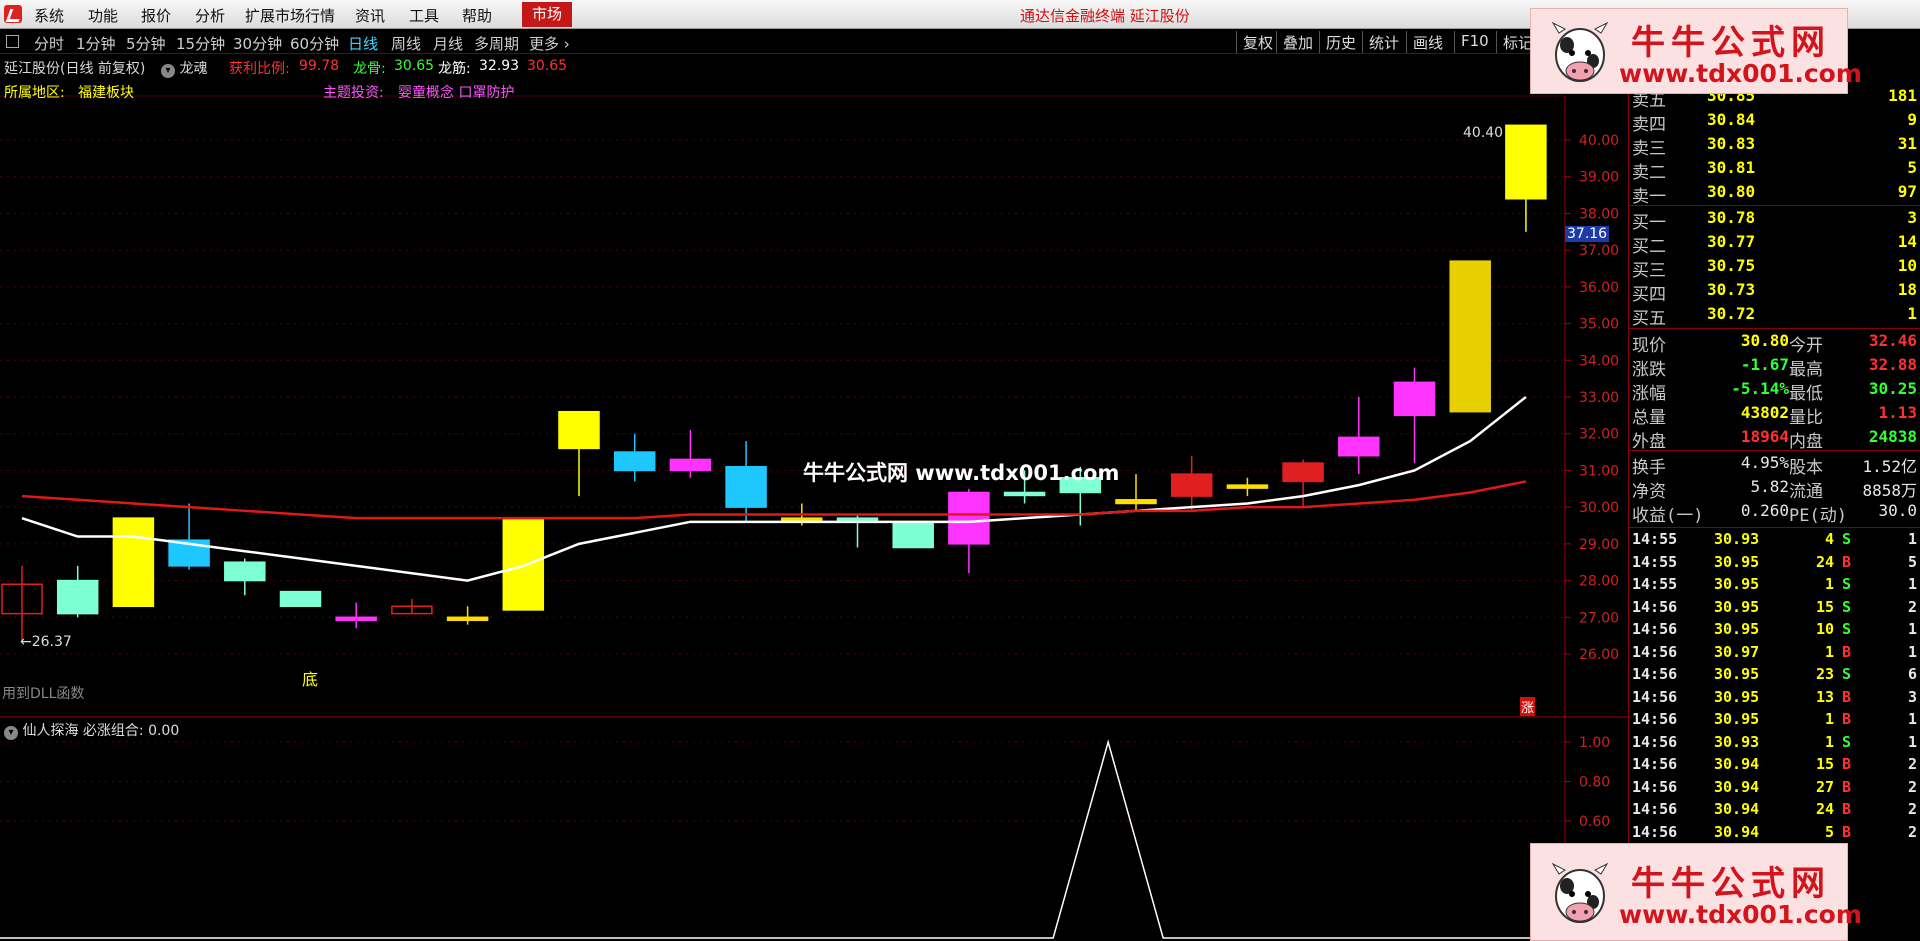 The width and height of the screenshot is (1920, 941). Describe the element at coordinates (1847, 629) in the screenshot. I see `tick-direction: S` at that location.